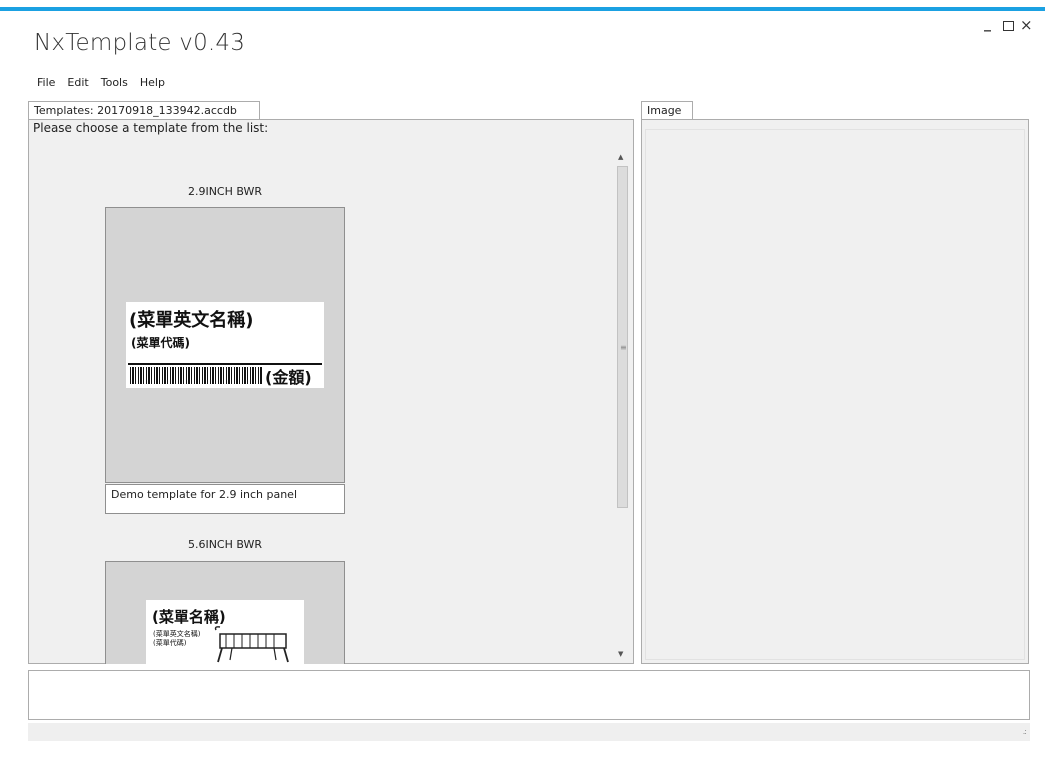 Image resolution: width=1045 pixels, height=762 pixels. Describe the element at coordinates (622, 337) in the screenshot. I see `scrollbar-thumb: ≡` at that location.